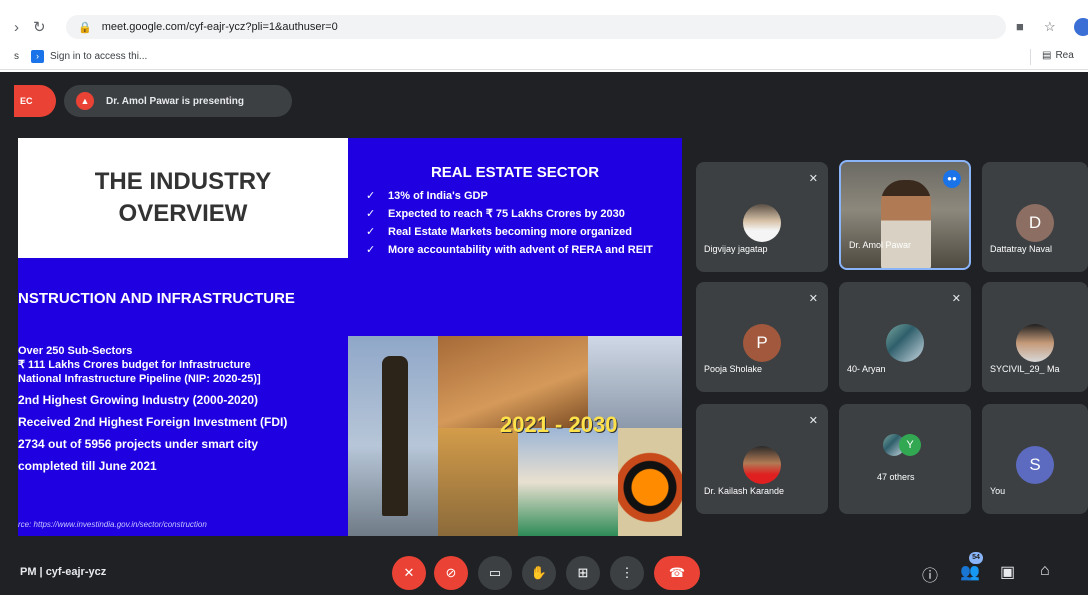 The image size is (1088, 595). I want to click on end-call-icon: ☎, so click(677, 572).